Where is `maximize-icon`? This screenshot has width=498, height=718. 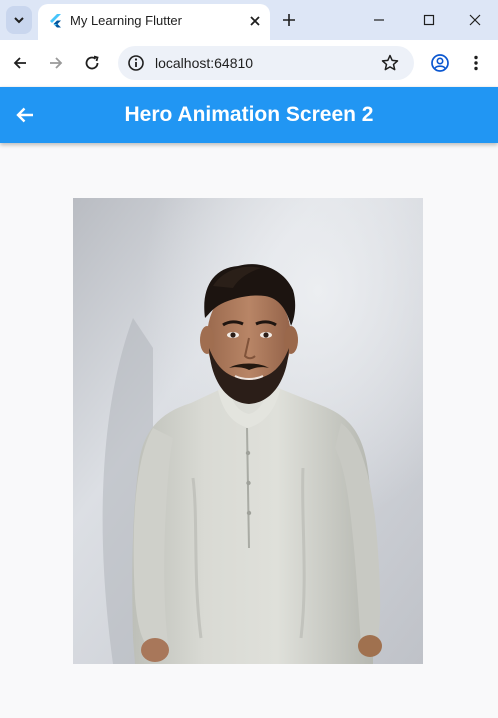
maximize-icon is located at coordinates (429, 20).